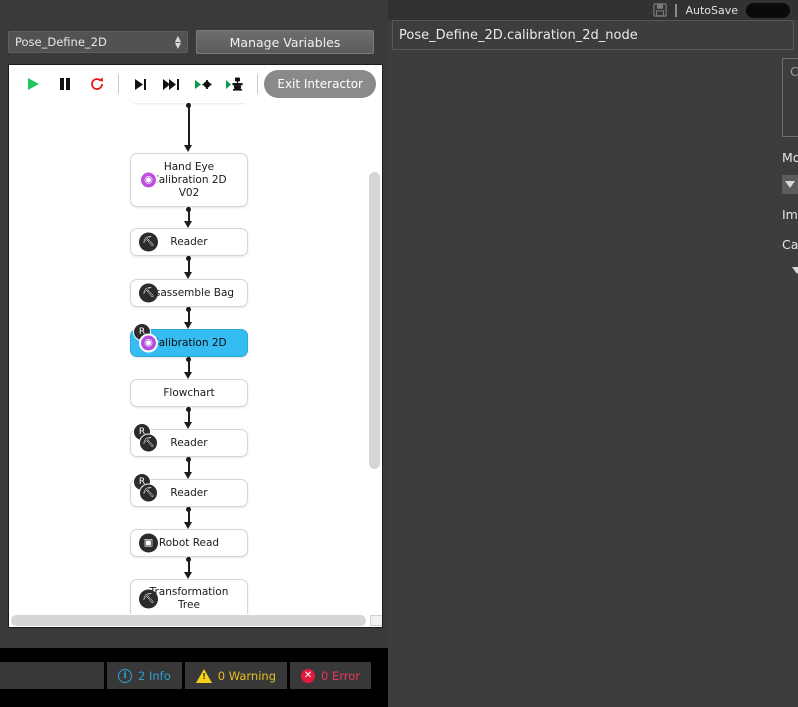  I want to click on node-robot-read: ▣ Robot Read, so click(189, 543).